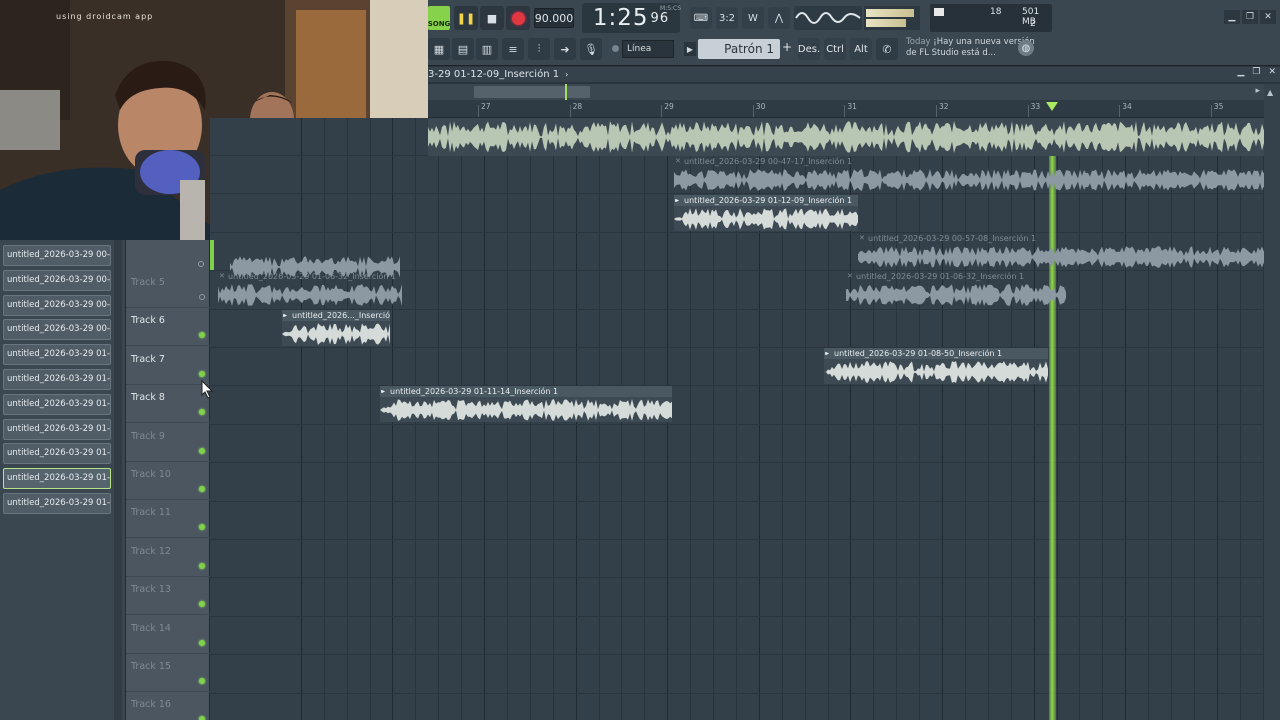 Image resolution: width=1280 pixels, height=720 pixels. What do you see at coordinates (532, 92) in the screenshot?
I see `horizontal-scroll-thumb` at bounding box center [532, 92].